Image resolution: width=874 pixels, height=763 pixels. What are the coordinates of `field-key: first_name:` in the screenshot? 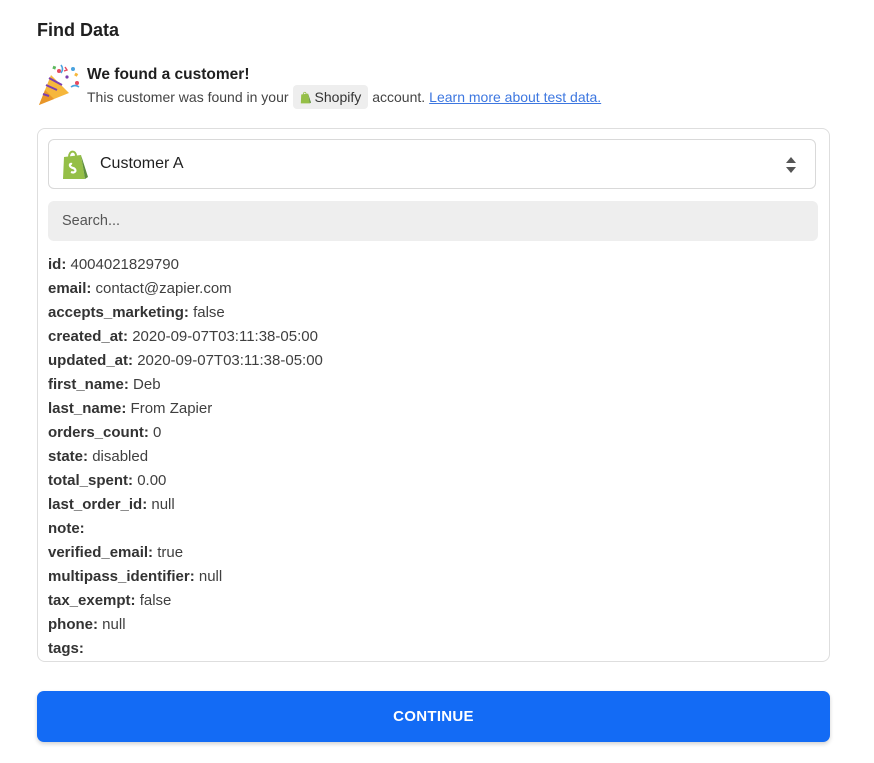 It's located at (88, 384).